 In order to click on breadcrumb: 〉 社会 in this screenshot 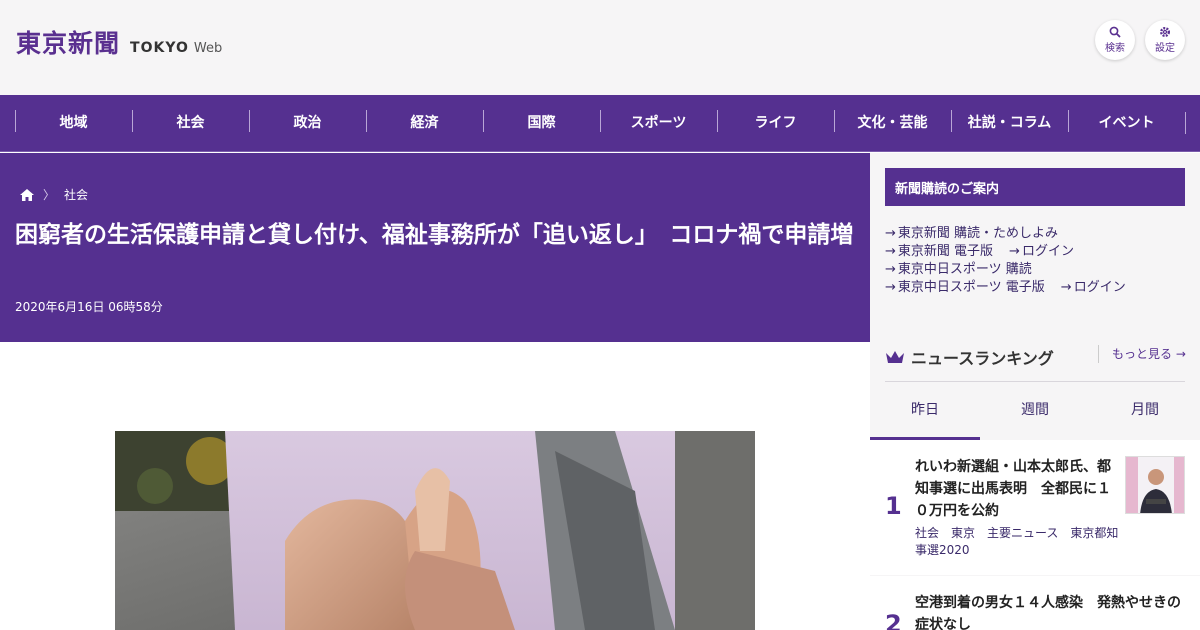, I will do `click(54, 194)`.